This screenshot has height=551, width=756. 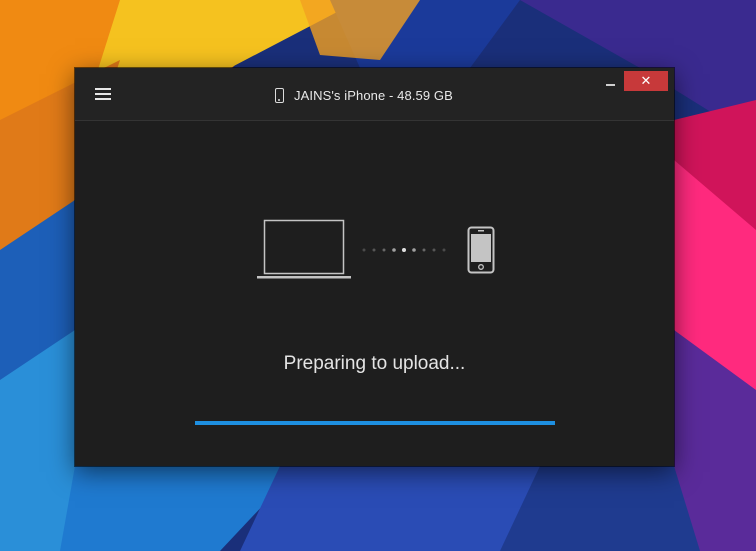 I want to click on upload-progress-fill, so click(x=375, y=423).